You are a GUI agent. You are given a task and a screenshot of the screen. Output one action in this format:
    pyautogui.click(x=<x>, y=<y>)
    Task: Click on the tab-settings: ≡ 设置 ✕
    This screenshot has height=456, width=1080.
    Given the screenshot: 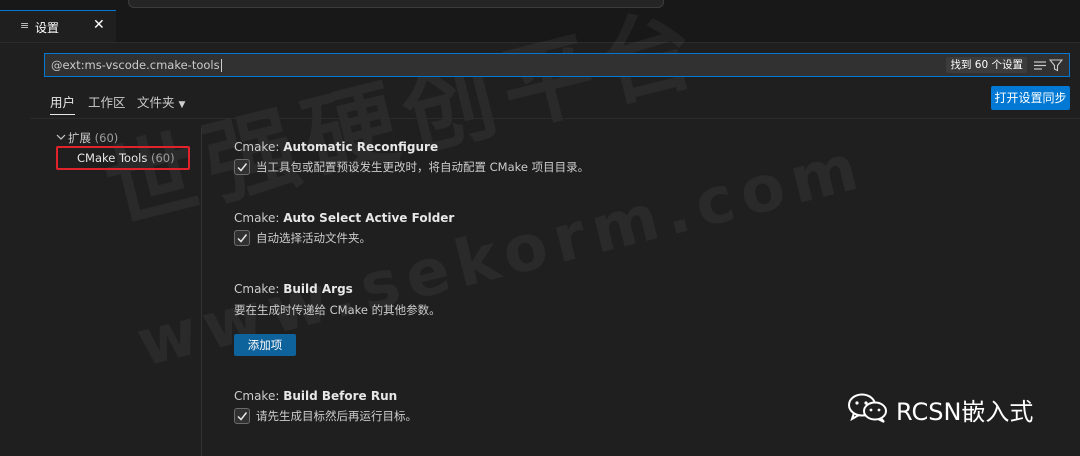 What is the action you would take?
    pyautogui.click(x=58, y=26)
    